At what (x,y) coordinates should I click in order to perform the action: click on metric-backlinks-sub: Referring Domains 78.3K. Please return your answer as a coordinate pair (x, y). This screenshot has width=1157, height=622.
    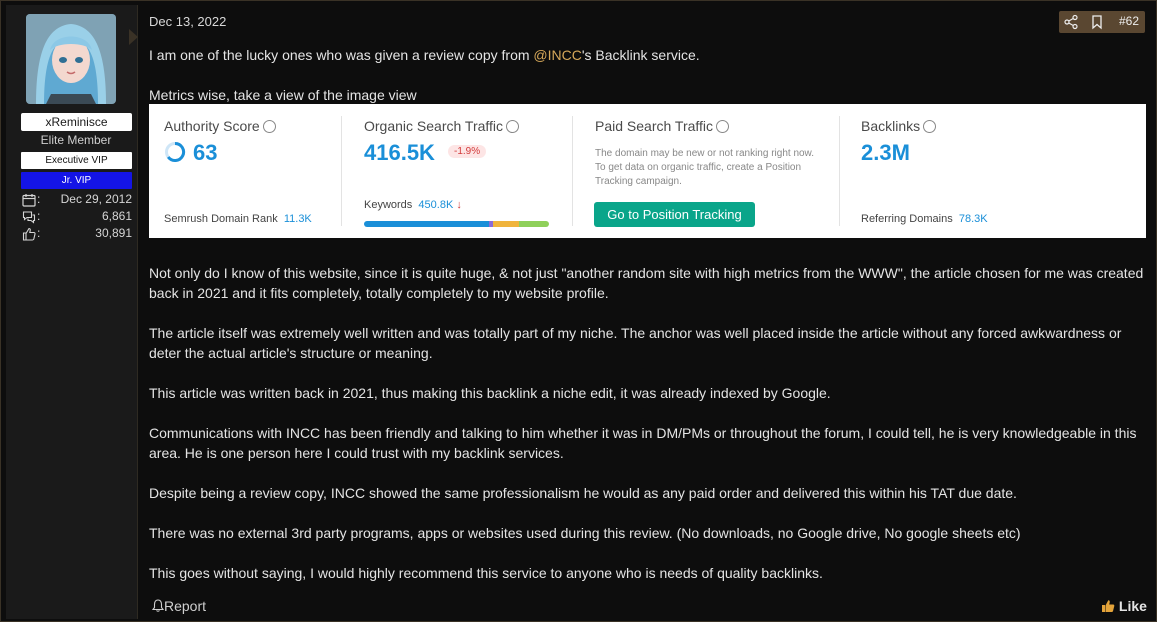
    Looking at the image, I should click on (924, 219).